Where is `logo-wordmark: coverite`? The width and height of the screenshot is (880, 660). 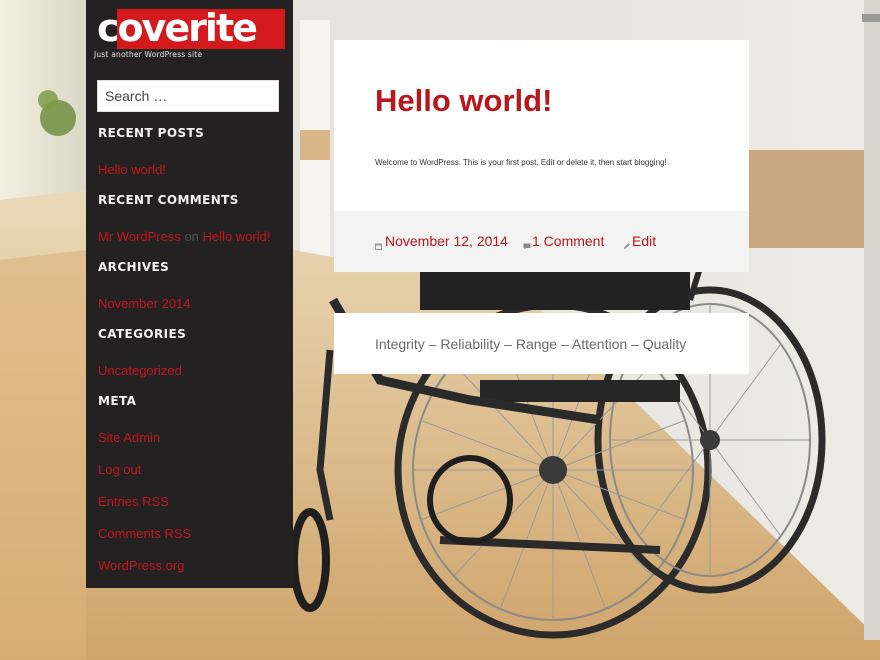 logo-wordmark: coverite is located at coordinates (177, 28).